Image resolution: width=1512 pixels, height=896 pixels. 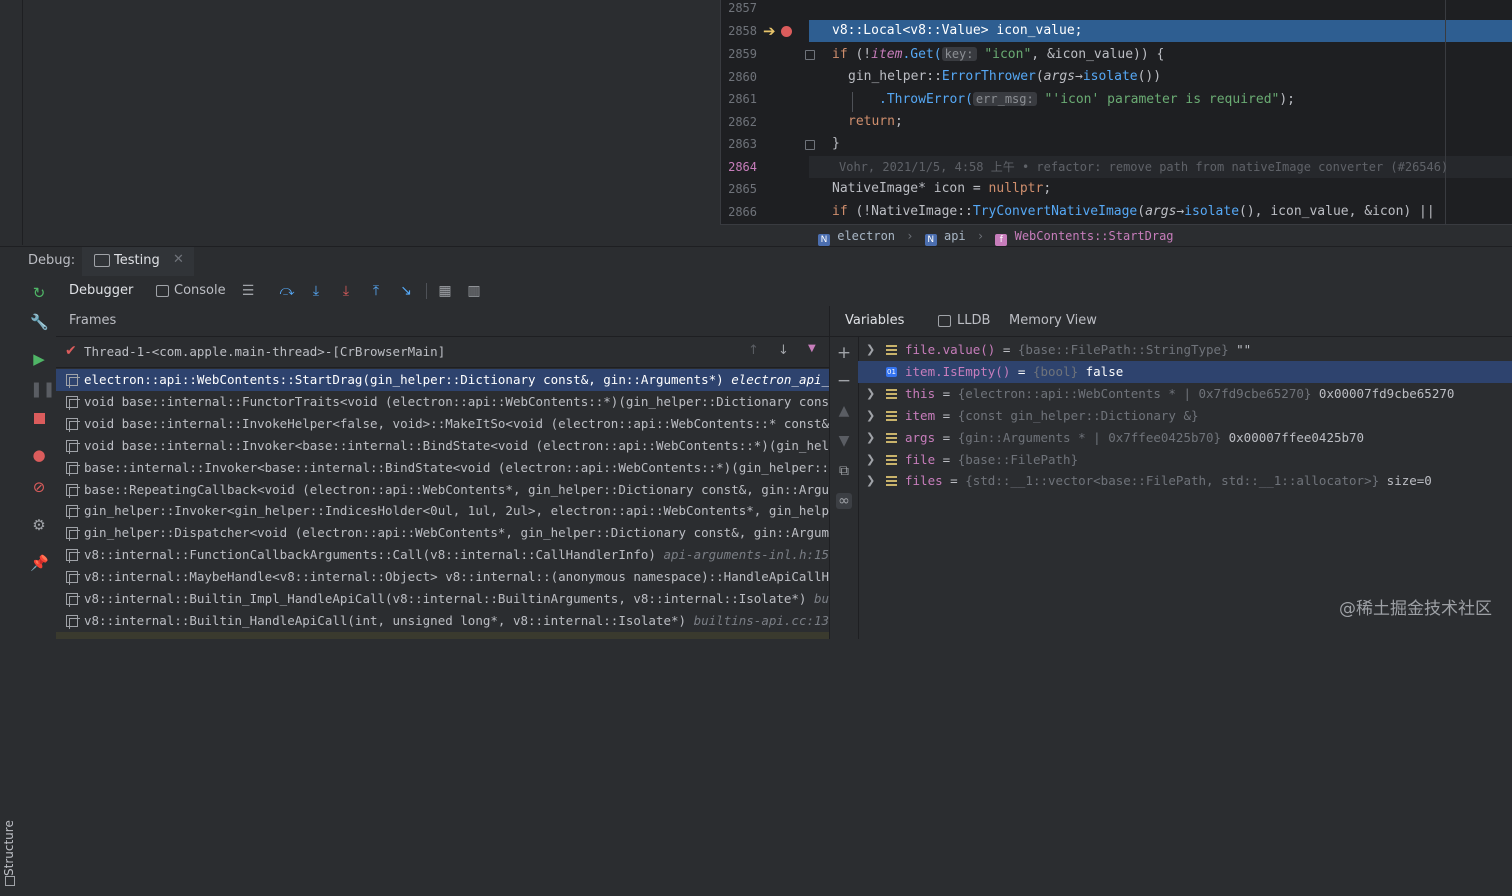 I want to click on chevron-right-icon: ›, so click(x=910, y=236).